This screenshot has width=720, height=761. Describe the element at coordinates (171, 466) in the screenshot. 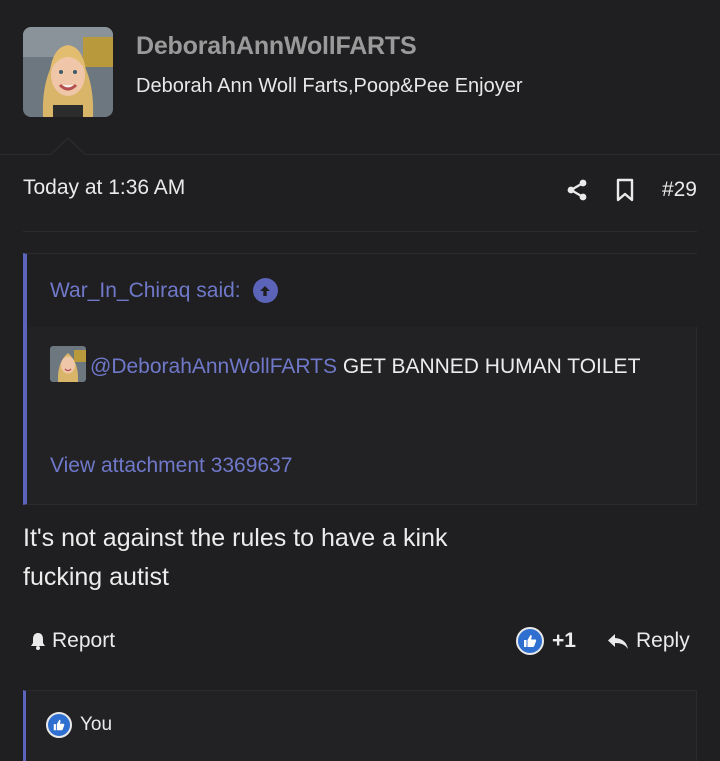

I see `attachment-link: View attachment 3369637` at that location.